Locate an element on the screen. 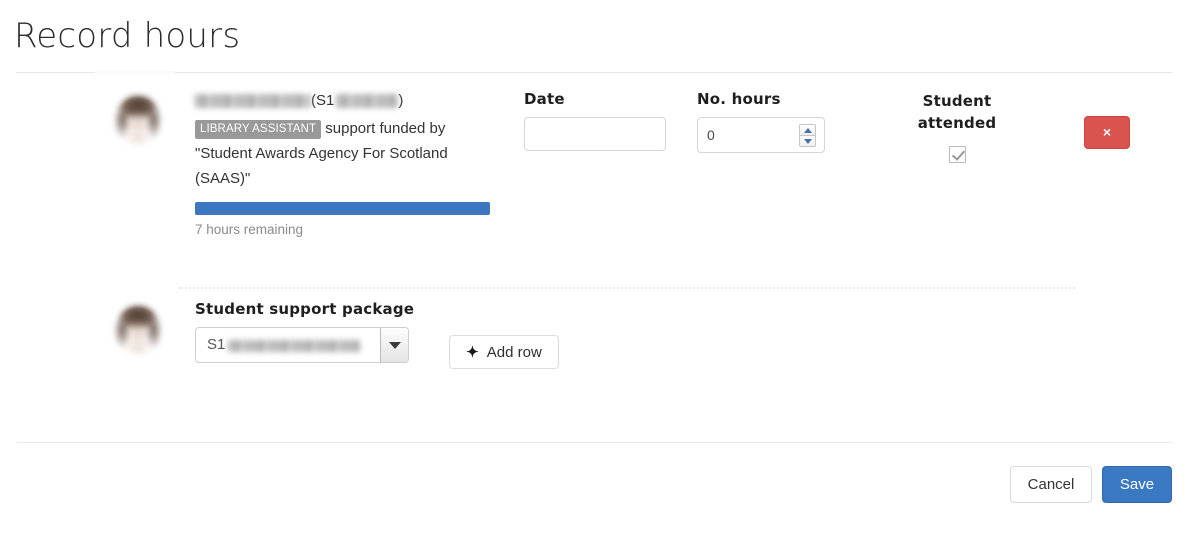  funding-text: support funded by is located at coordinates (385, 128).